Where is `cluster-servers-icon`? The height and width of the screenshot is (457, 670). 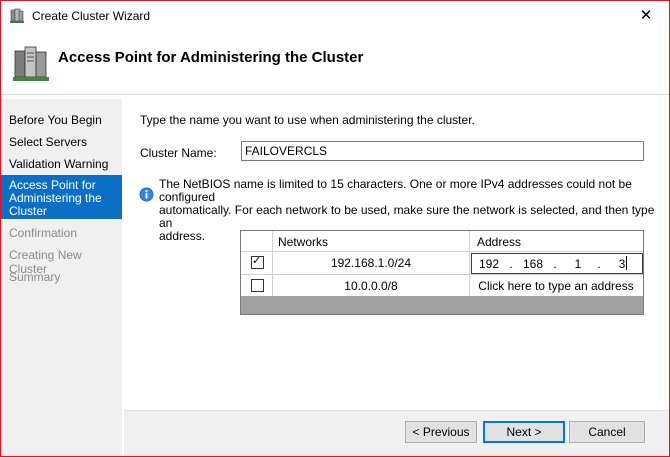
cluster-servers-icon is located at coordinates (31, 63).